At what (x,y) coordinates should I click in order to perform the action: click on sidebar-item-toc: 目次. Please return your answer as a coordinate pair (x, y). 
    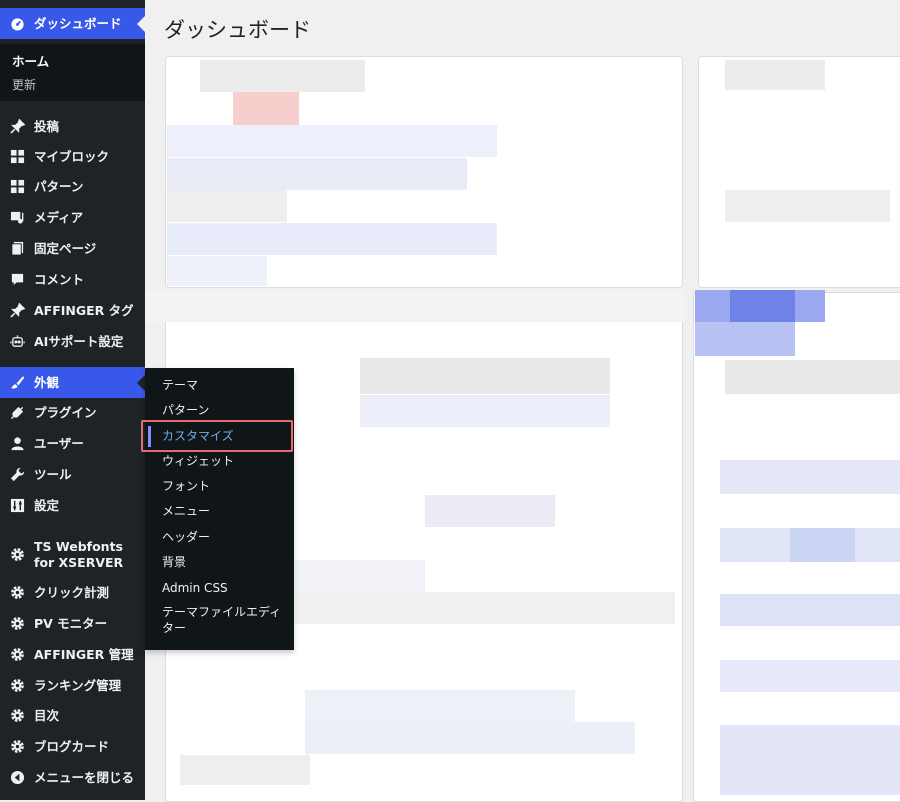
    Looking at the image, I should click on (72, 715).